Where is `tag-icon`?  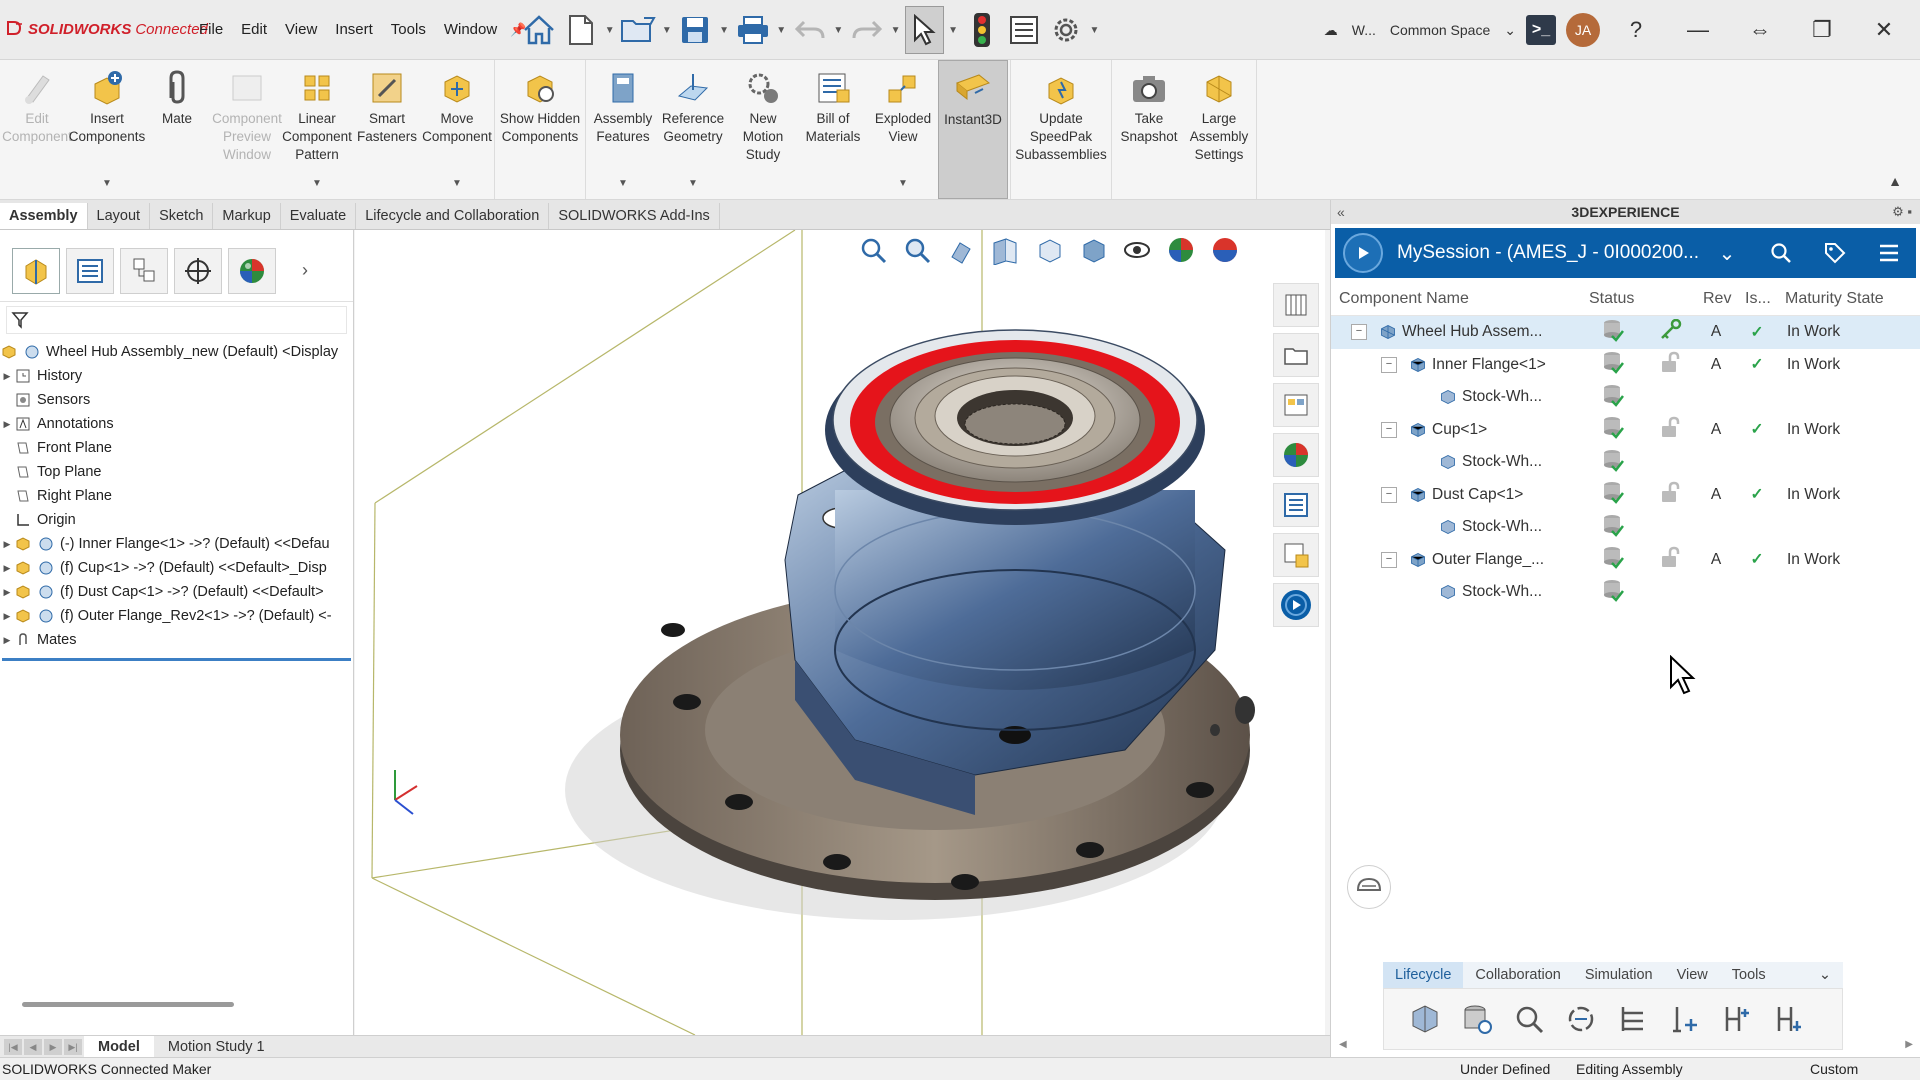 tag-icon is located at coordinates (1835, 253).